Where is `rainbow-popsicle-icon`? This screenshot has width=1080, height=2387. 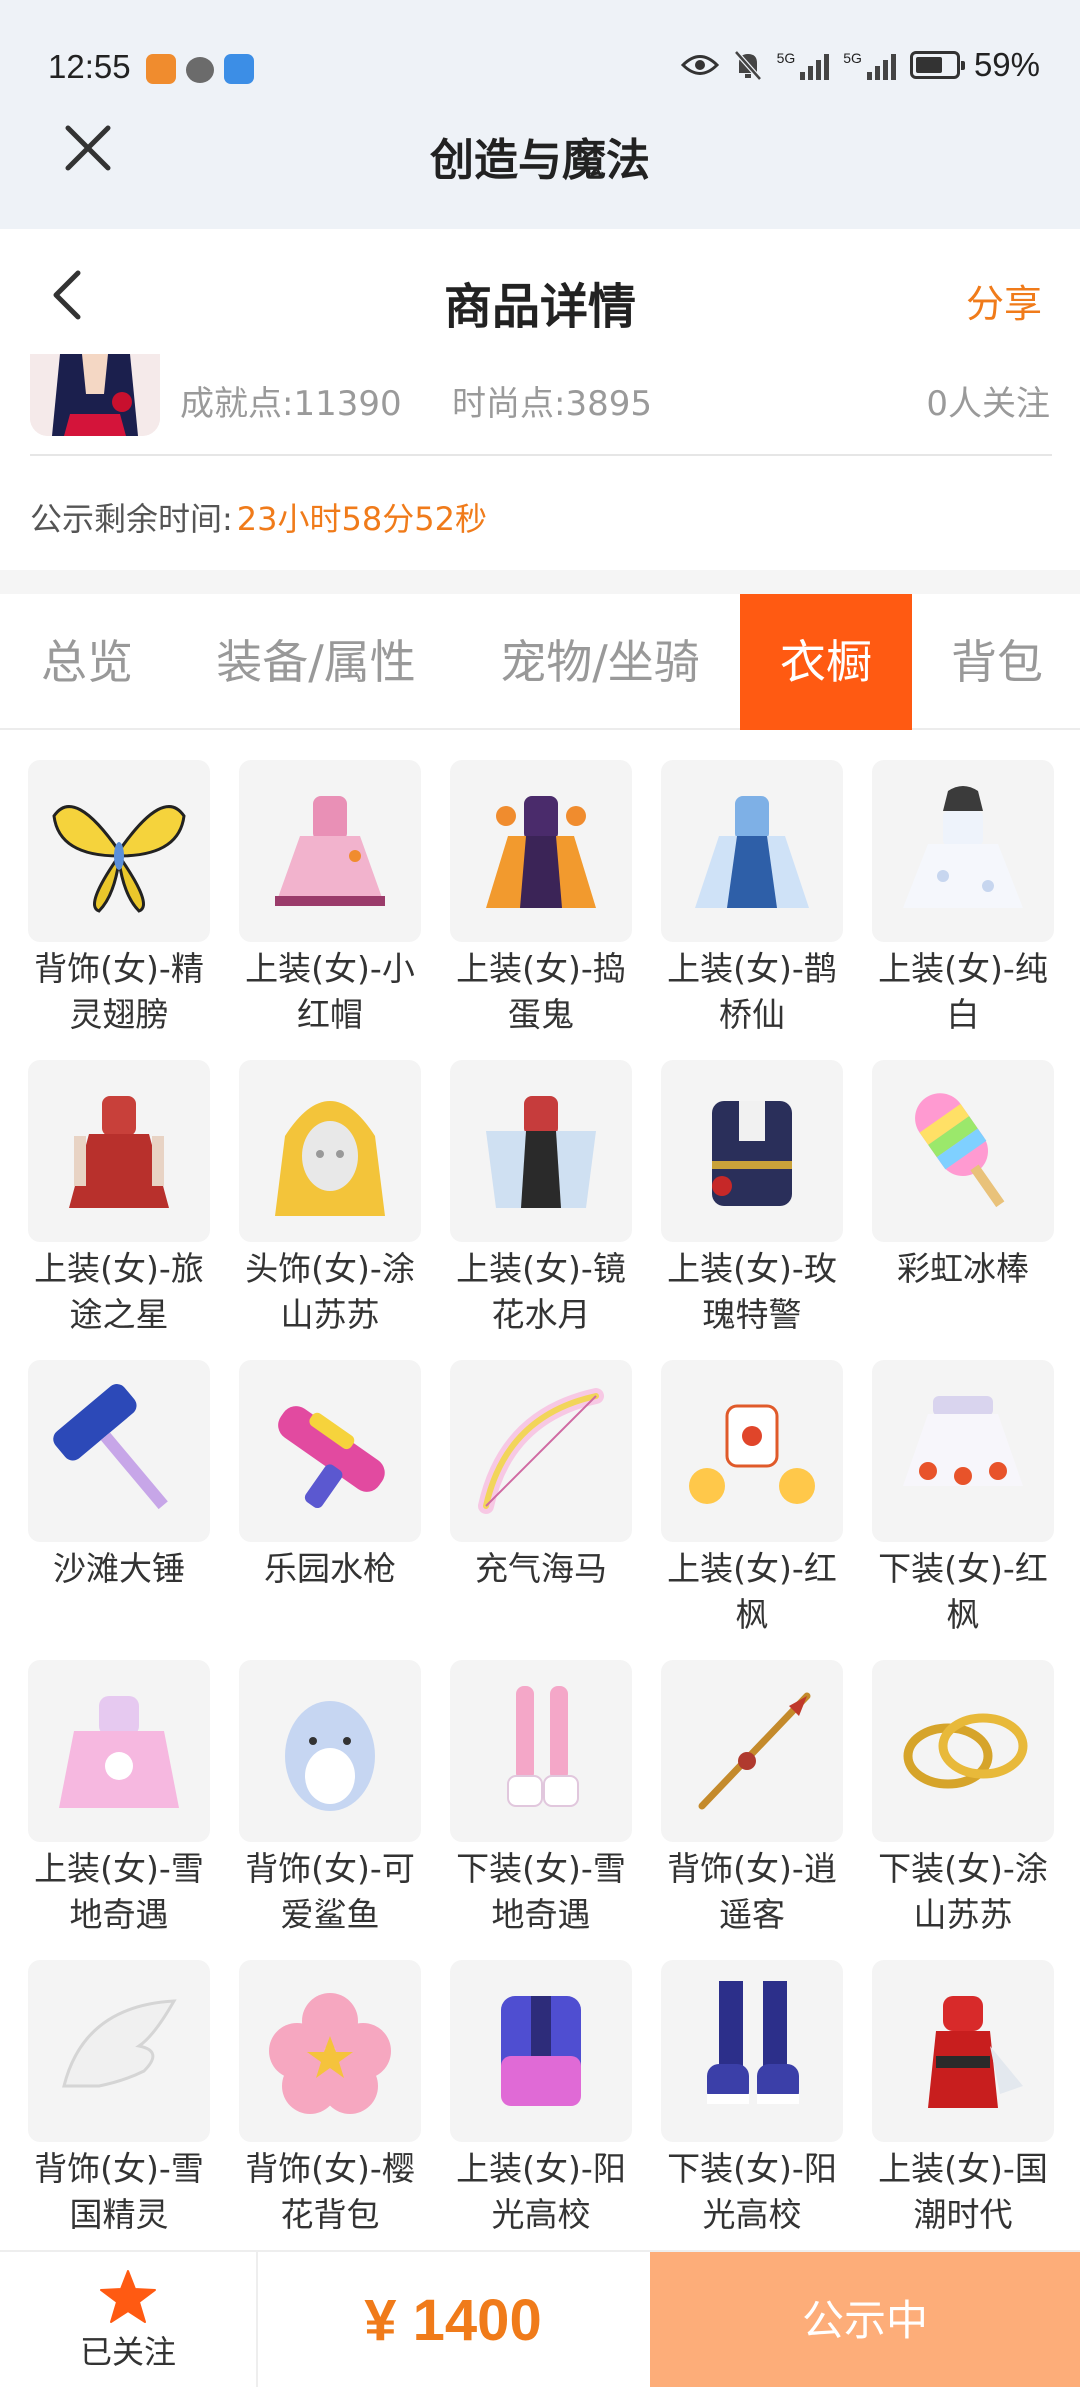
rainbow-popsicle-icon is located at coordinates (963, 1151).